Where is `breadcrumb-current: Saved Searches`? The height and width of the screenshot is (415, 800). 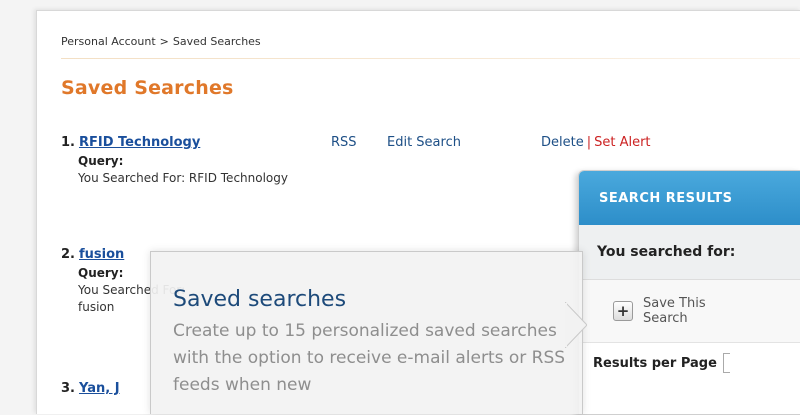
breadcrumb-current: Saved Searches is located at coordinates (216, 41).